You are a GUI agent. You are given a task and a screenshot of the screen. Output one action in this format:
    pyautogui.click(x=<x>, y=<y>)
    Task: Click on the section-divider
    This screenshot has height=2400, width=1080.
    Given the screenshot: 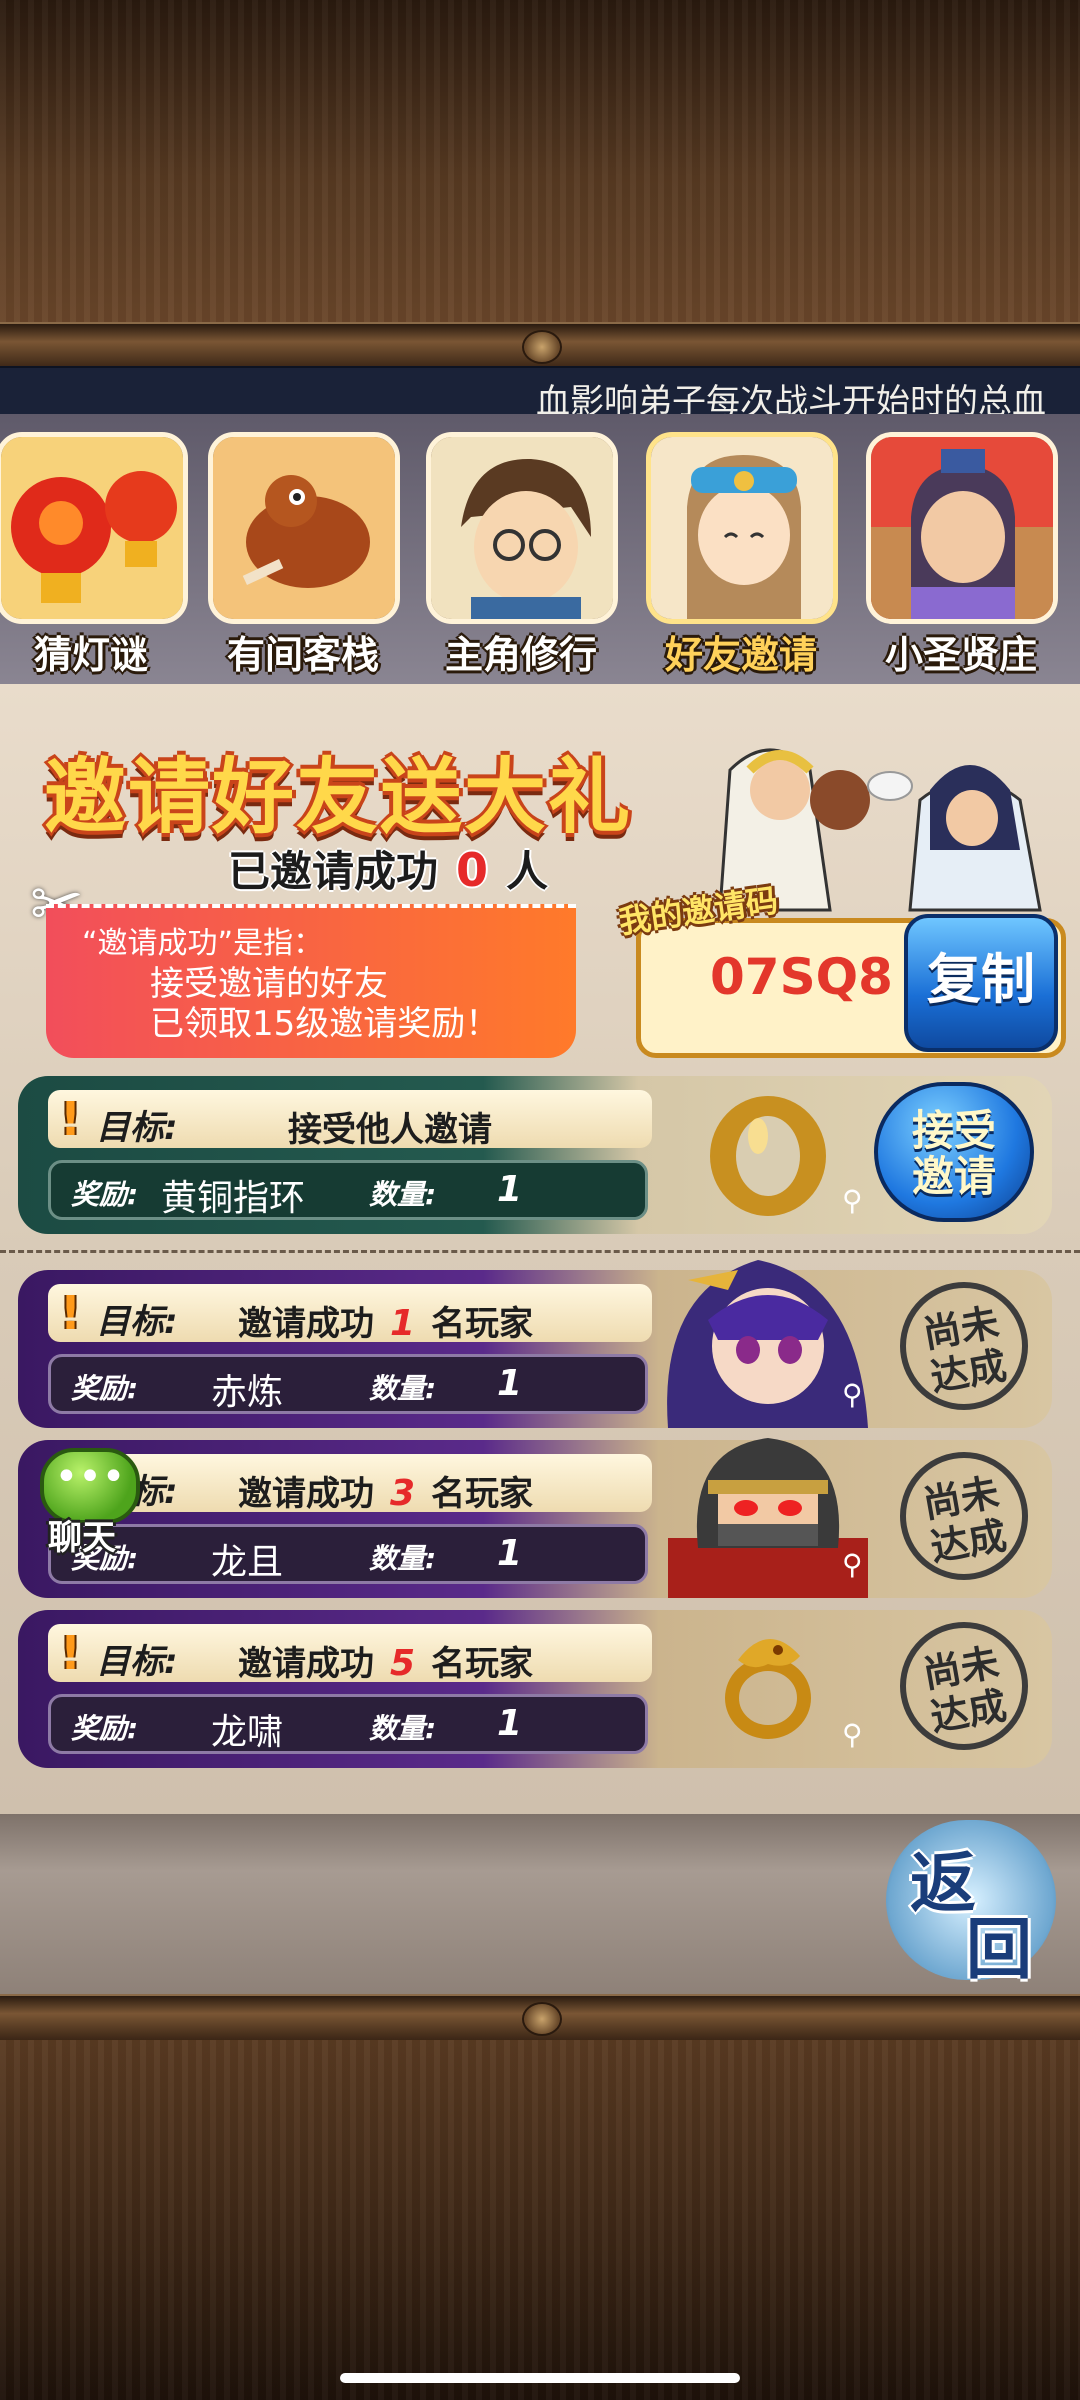 What is the action you would take?
    pyautogui.click(x=540, y=1251)
    